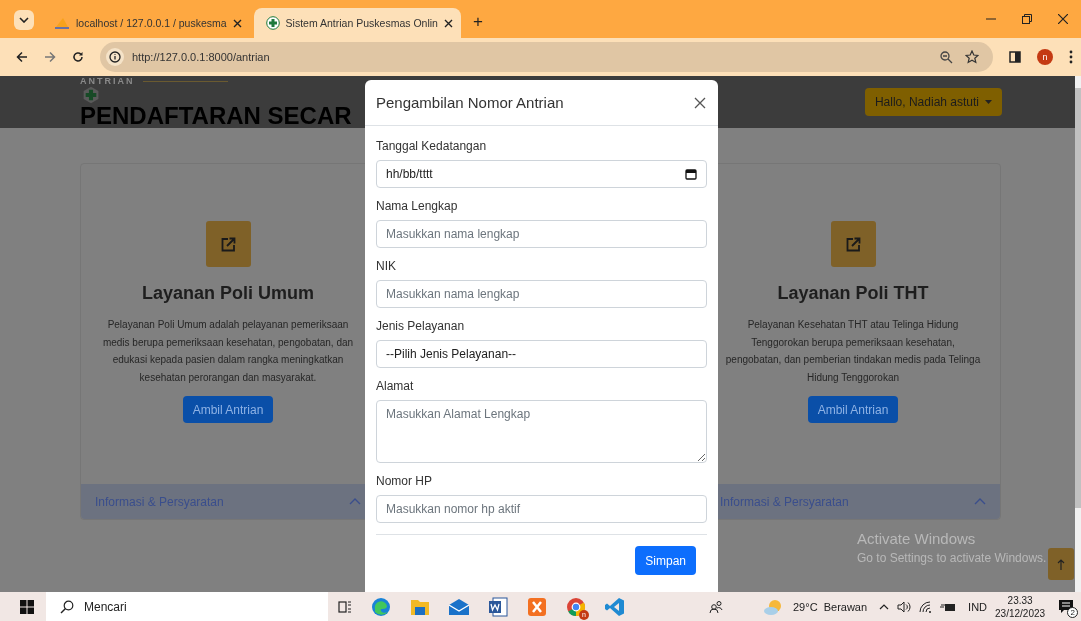  I want to click on arrow-up-icon, so click(1061, 564).